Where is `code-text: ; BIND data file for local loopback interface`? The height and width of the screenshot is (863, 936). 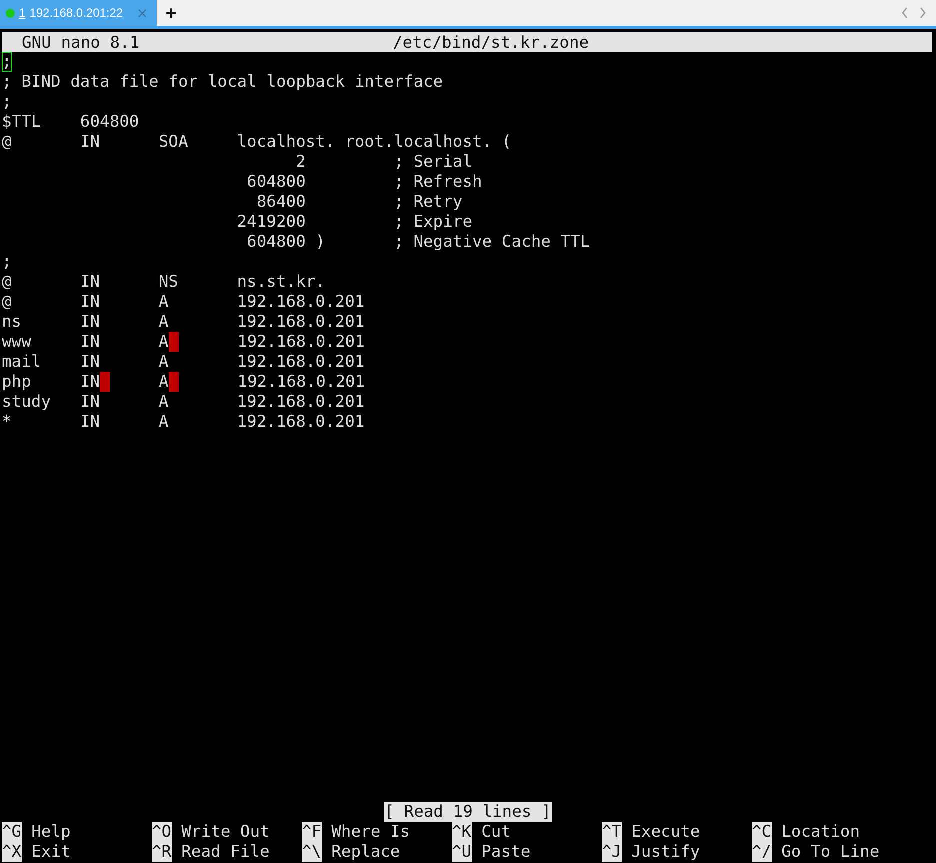
code-text: ; BIND data file for local loopback interface is located at coordinates (223, 82).